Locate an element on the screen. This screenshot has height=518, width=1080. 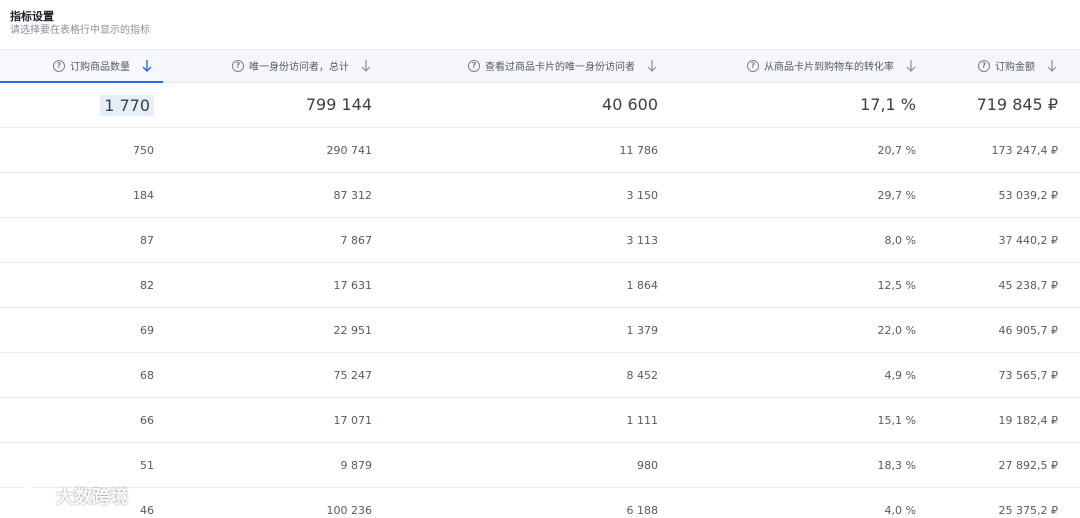
cell-cart-conversion: 8,0 % is located at coordinates (800, 240).